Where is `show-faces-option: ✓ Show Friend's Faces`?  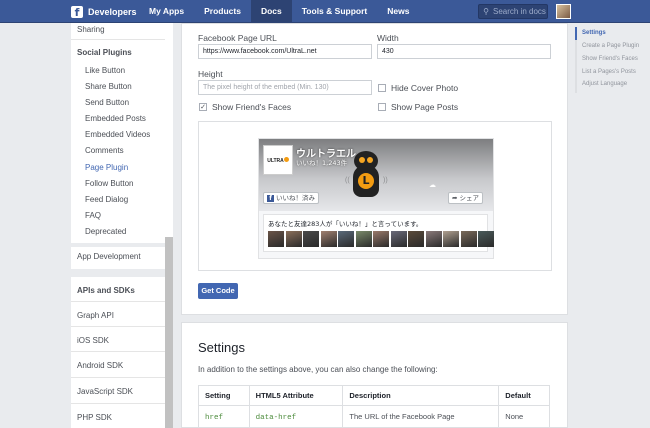
show-faces-option: ✓ Show Friend's Faces is located at coordinates (245, 107).